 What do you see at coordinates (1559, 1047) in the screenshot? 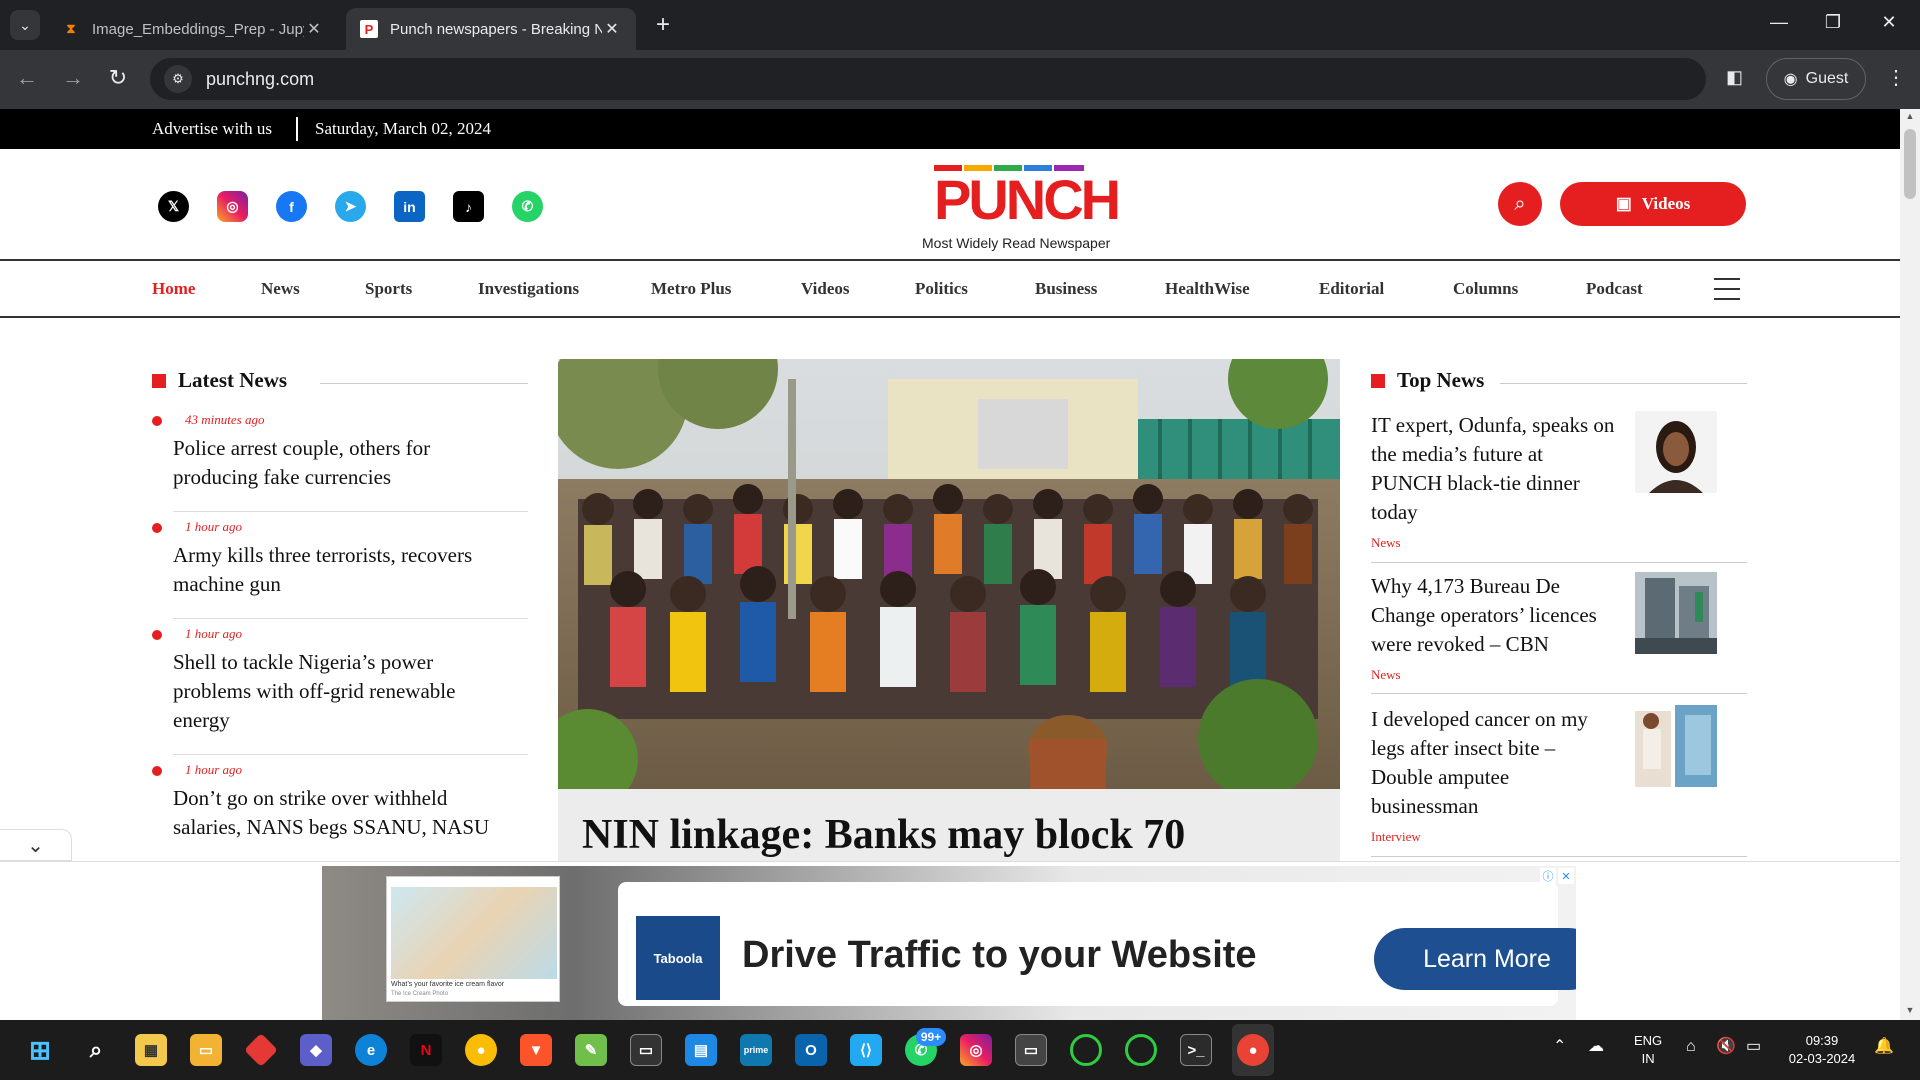
I see `chevron-up-icon: ⌃` at bounding box center [1559, 1047].